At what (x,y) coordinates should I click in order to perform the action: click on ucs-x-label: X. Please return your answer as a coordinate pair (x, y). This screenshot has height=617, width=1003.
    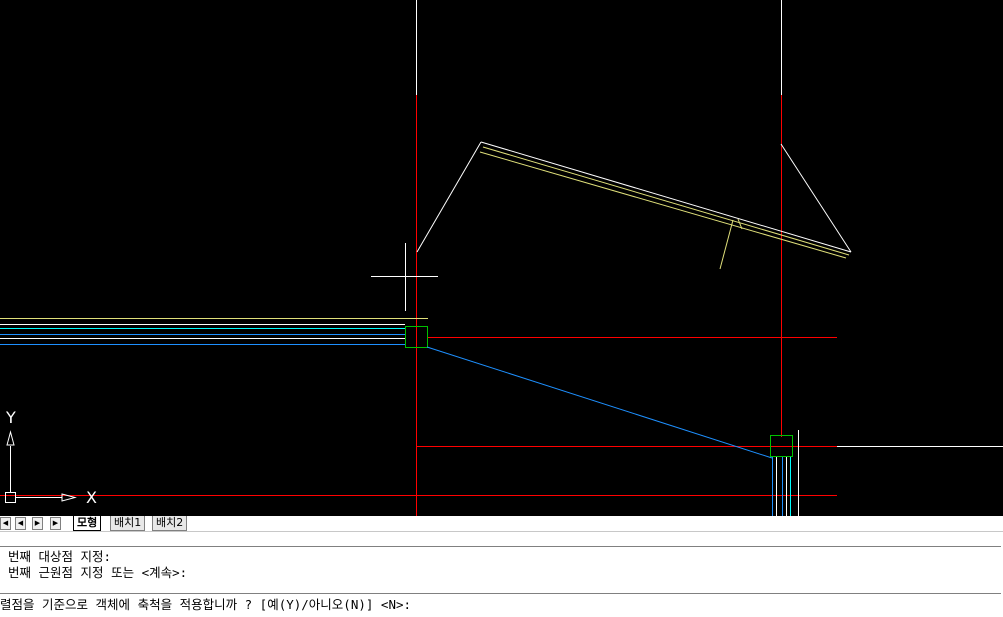
    Looking at the image, I should click on (91, 497).